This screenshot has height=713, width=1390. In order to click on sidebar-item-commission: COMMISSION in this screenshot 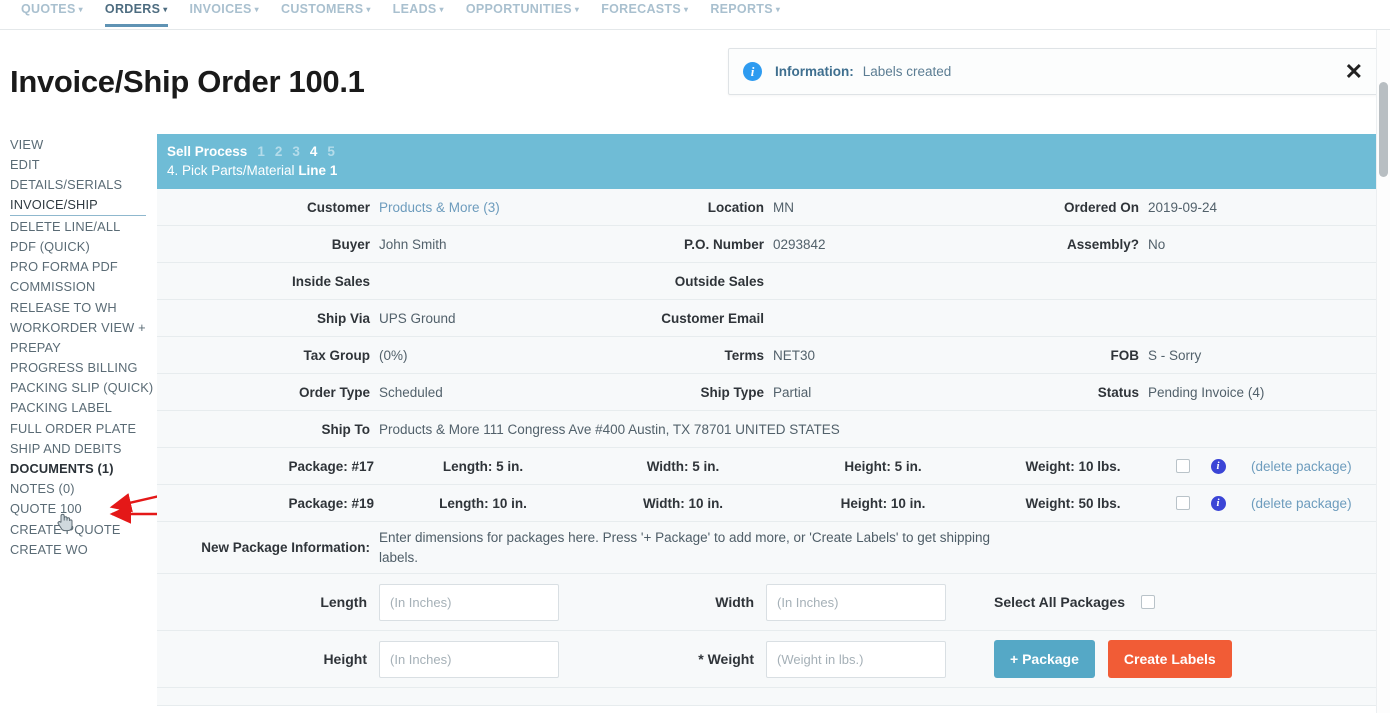, I will do `click(78, 287)`.